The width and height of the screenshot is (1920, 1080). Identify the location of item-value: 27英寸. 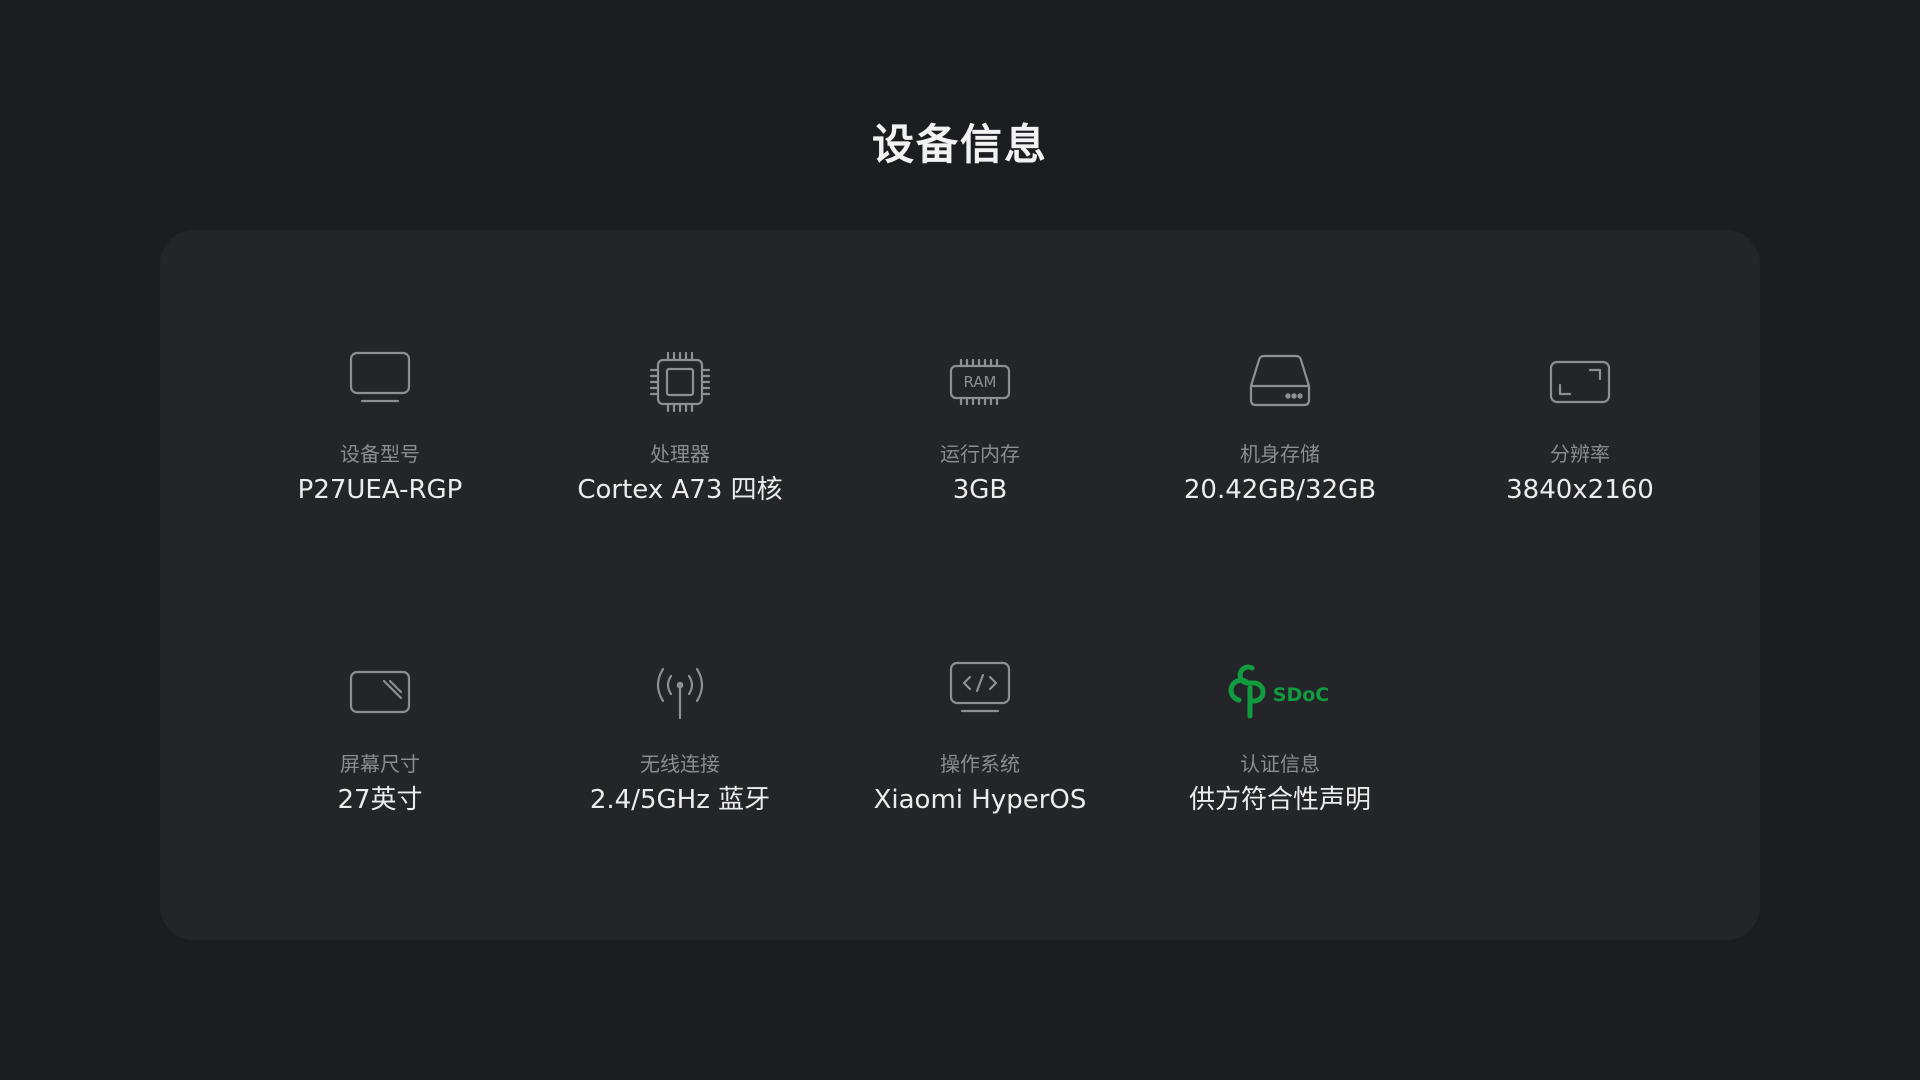
(380, 800).